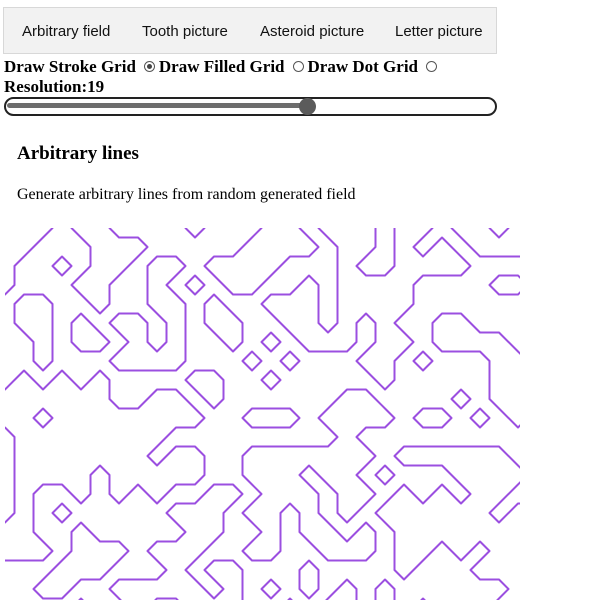 The height and width of the screenshot is (600, 600). Describe the element at coordinates (96, 86) in the screenshot. I see `resolution-value: 19` at that location.